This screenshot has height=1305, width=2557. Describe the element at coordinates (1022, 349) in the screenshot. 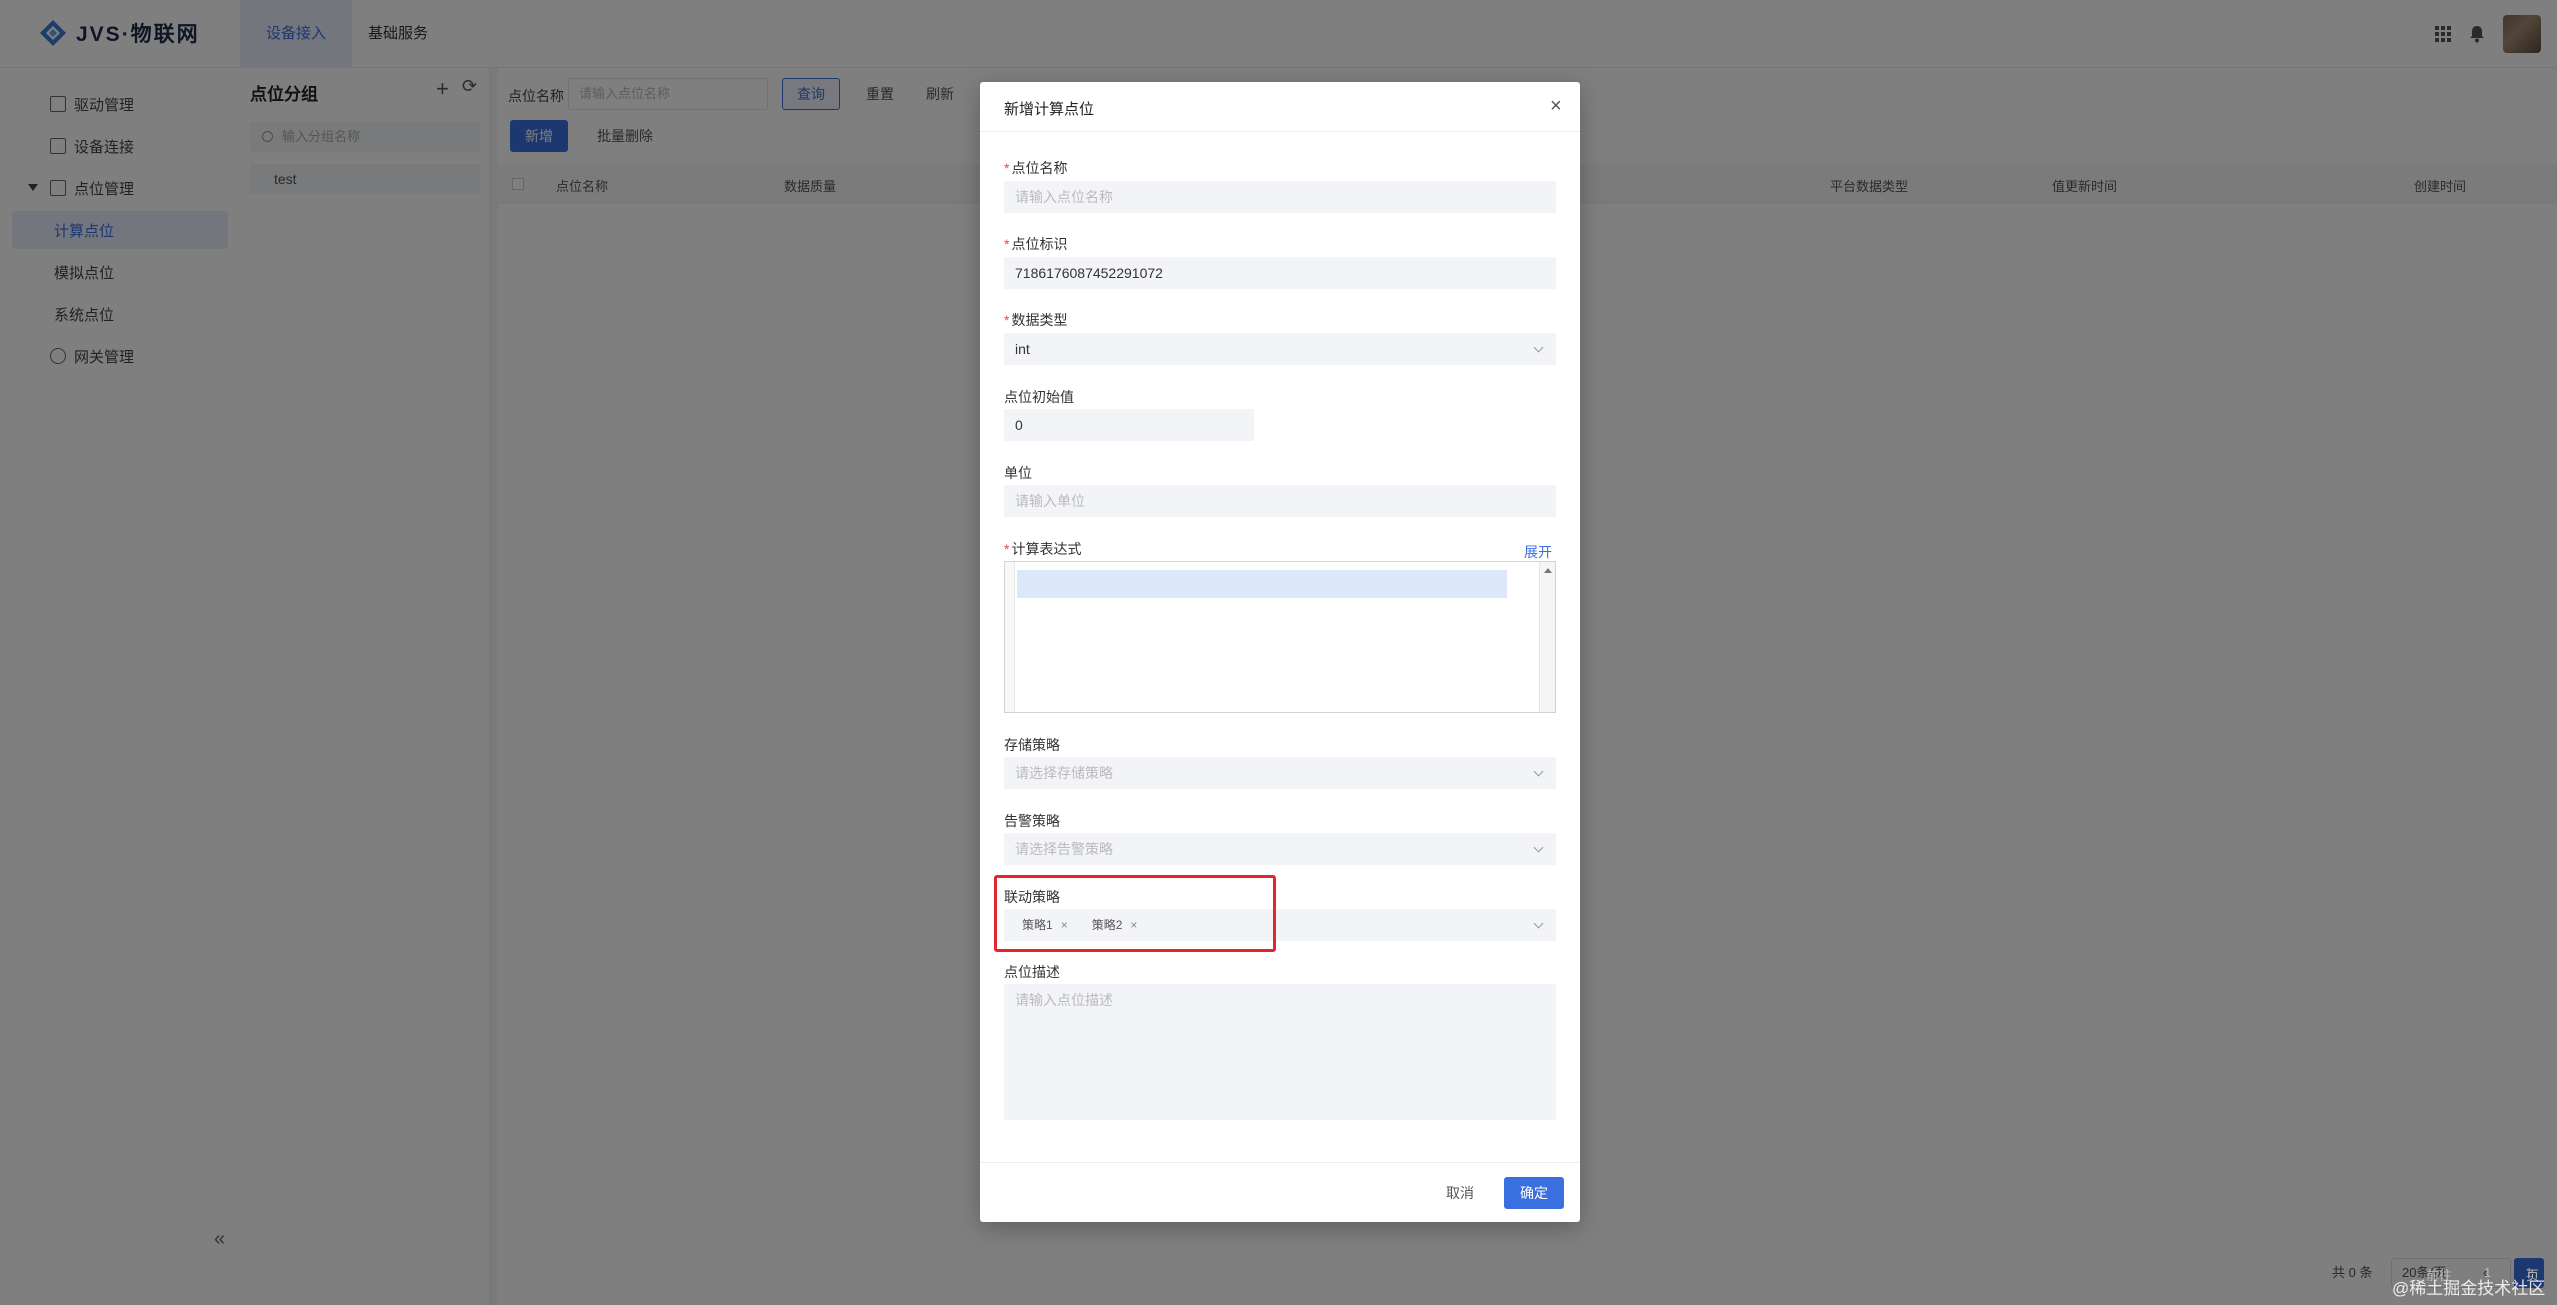

I see `data-type-value: int` at that location.